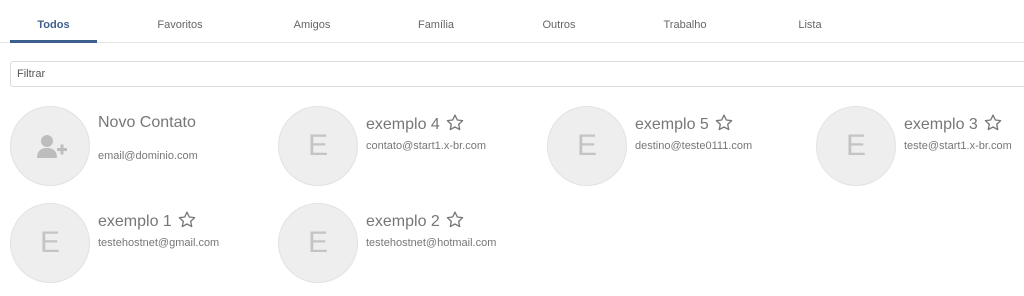 The width and height of the screenshot is (1024, 296). Describe the element at coordinates (517, 74) in the screenshot. I see `filter-input` at that location.